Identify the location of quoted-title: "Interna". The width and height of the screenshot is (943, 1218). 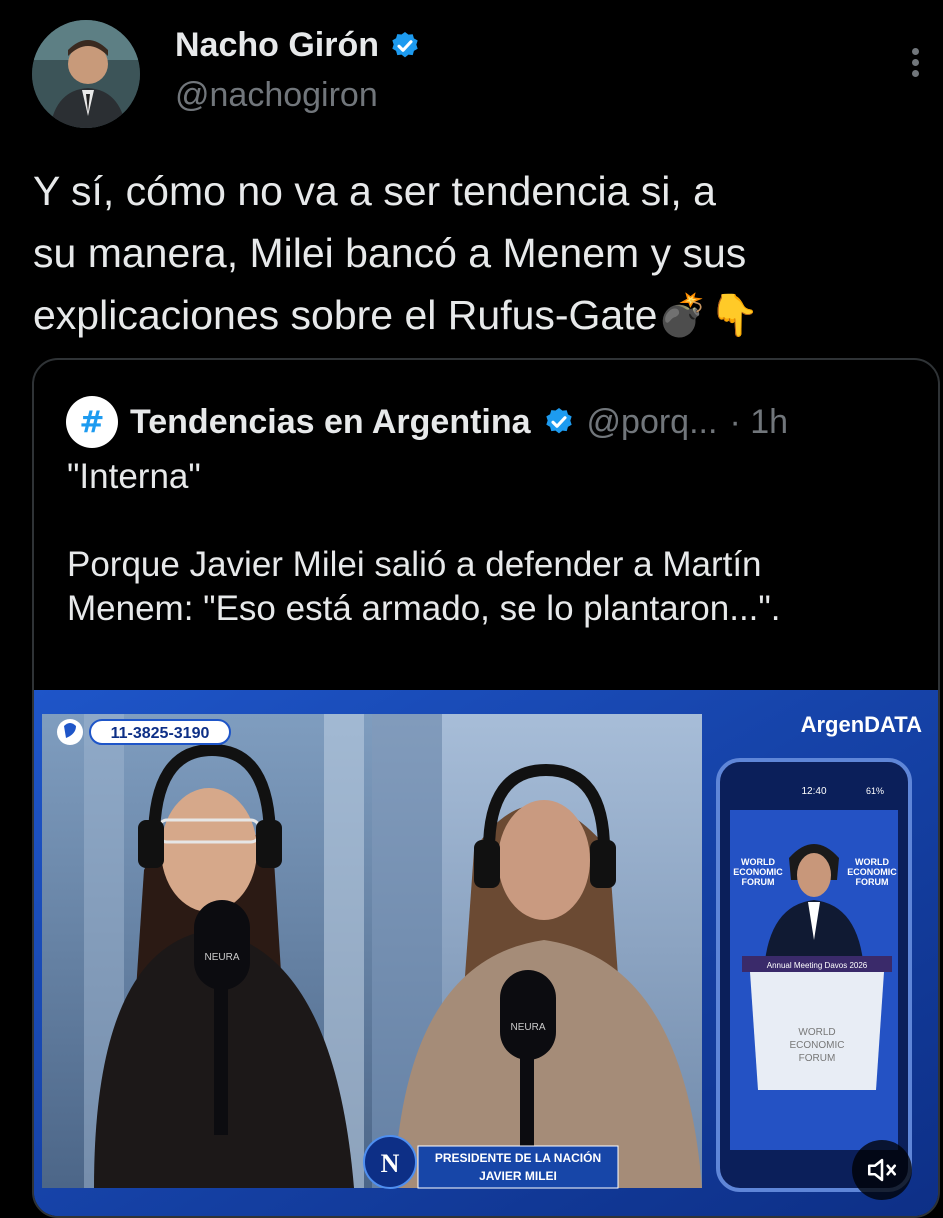
(134, 476).